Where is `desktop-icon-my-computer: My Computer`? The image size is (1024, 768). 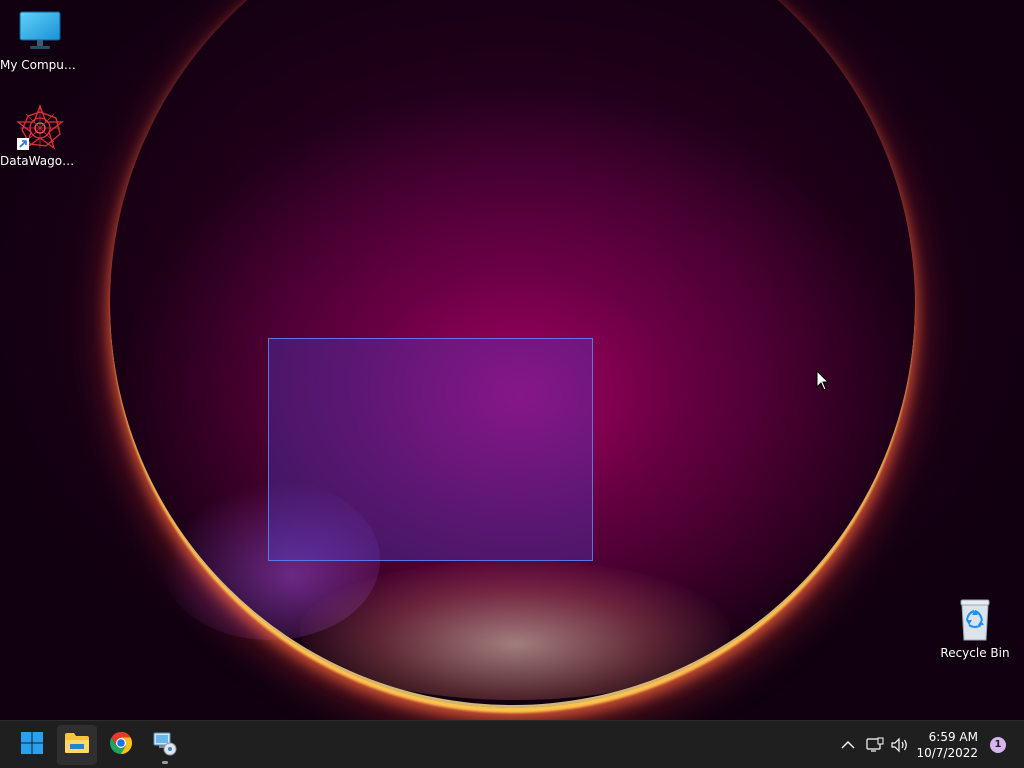 desktop-icon-my-computer: My Computer is located at coordinates (40, 40).